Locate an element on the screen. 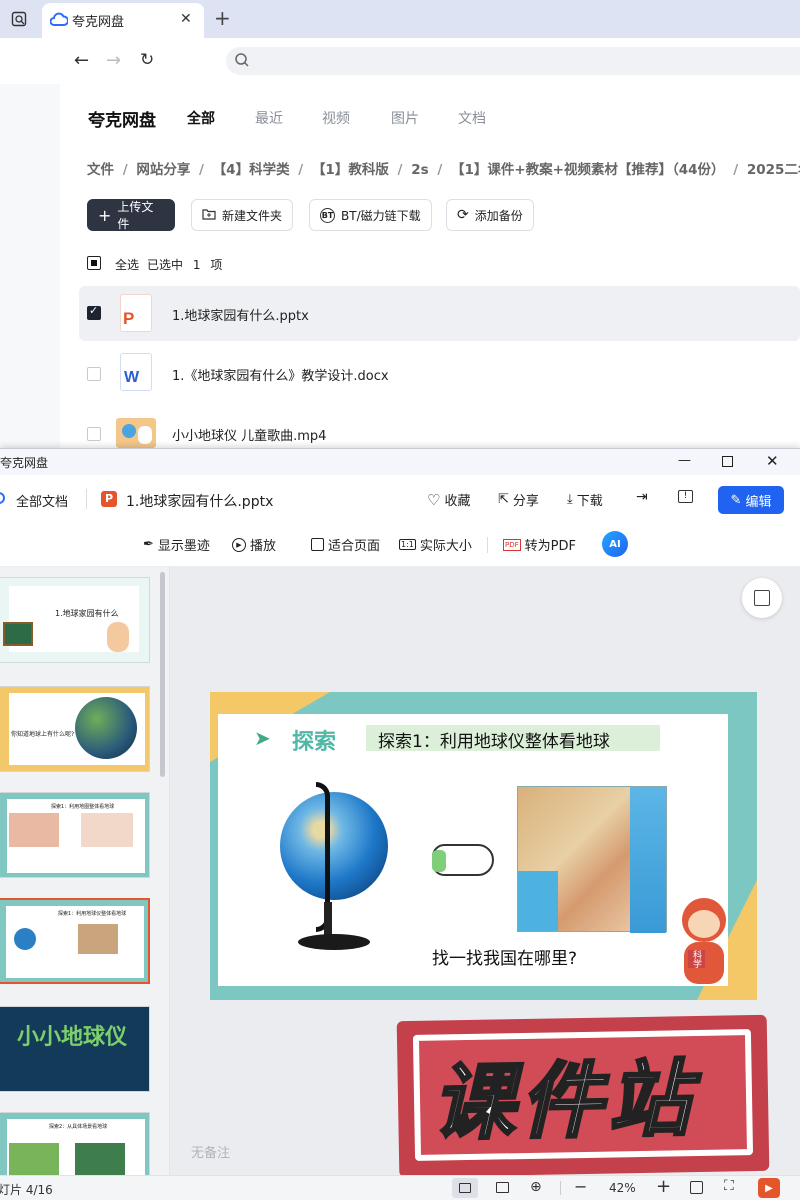 This screenshot has width=800, height=1200. breadcrumb-item: 【4】科学类 is located at coordinates (251, 170).